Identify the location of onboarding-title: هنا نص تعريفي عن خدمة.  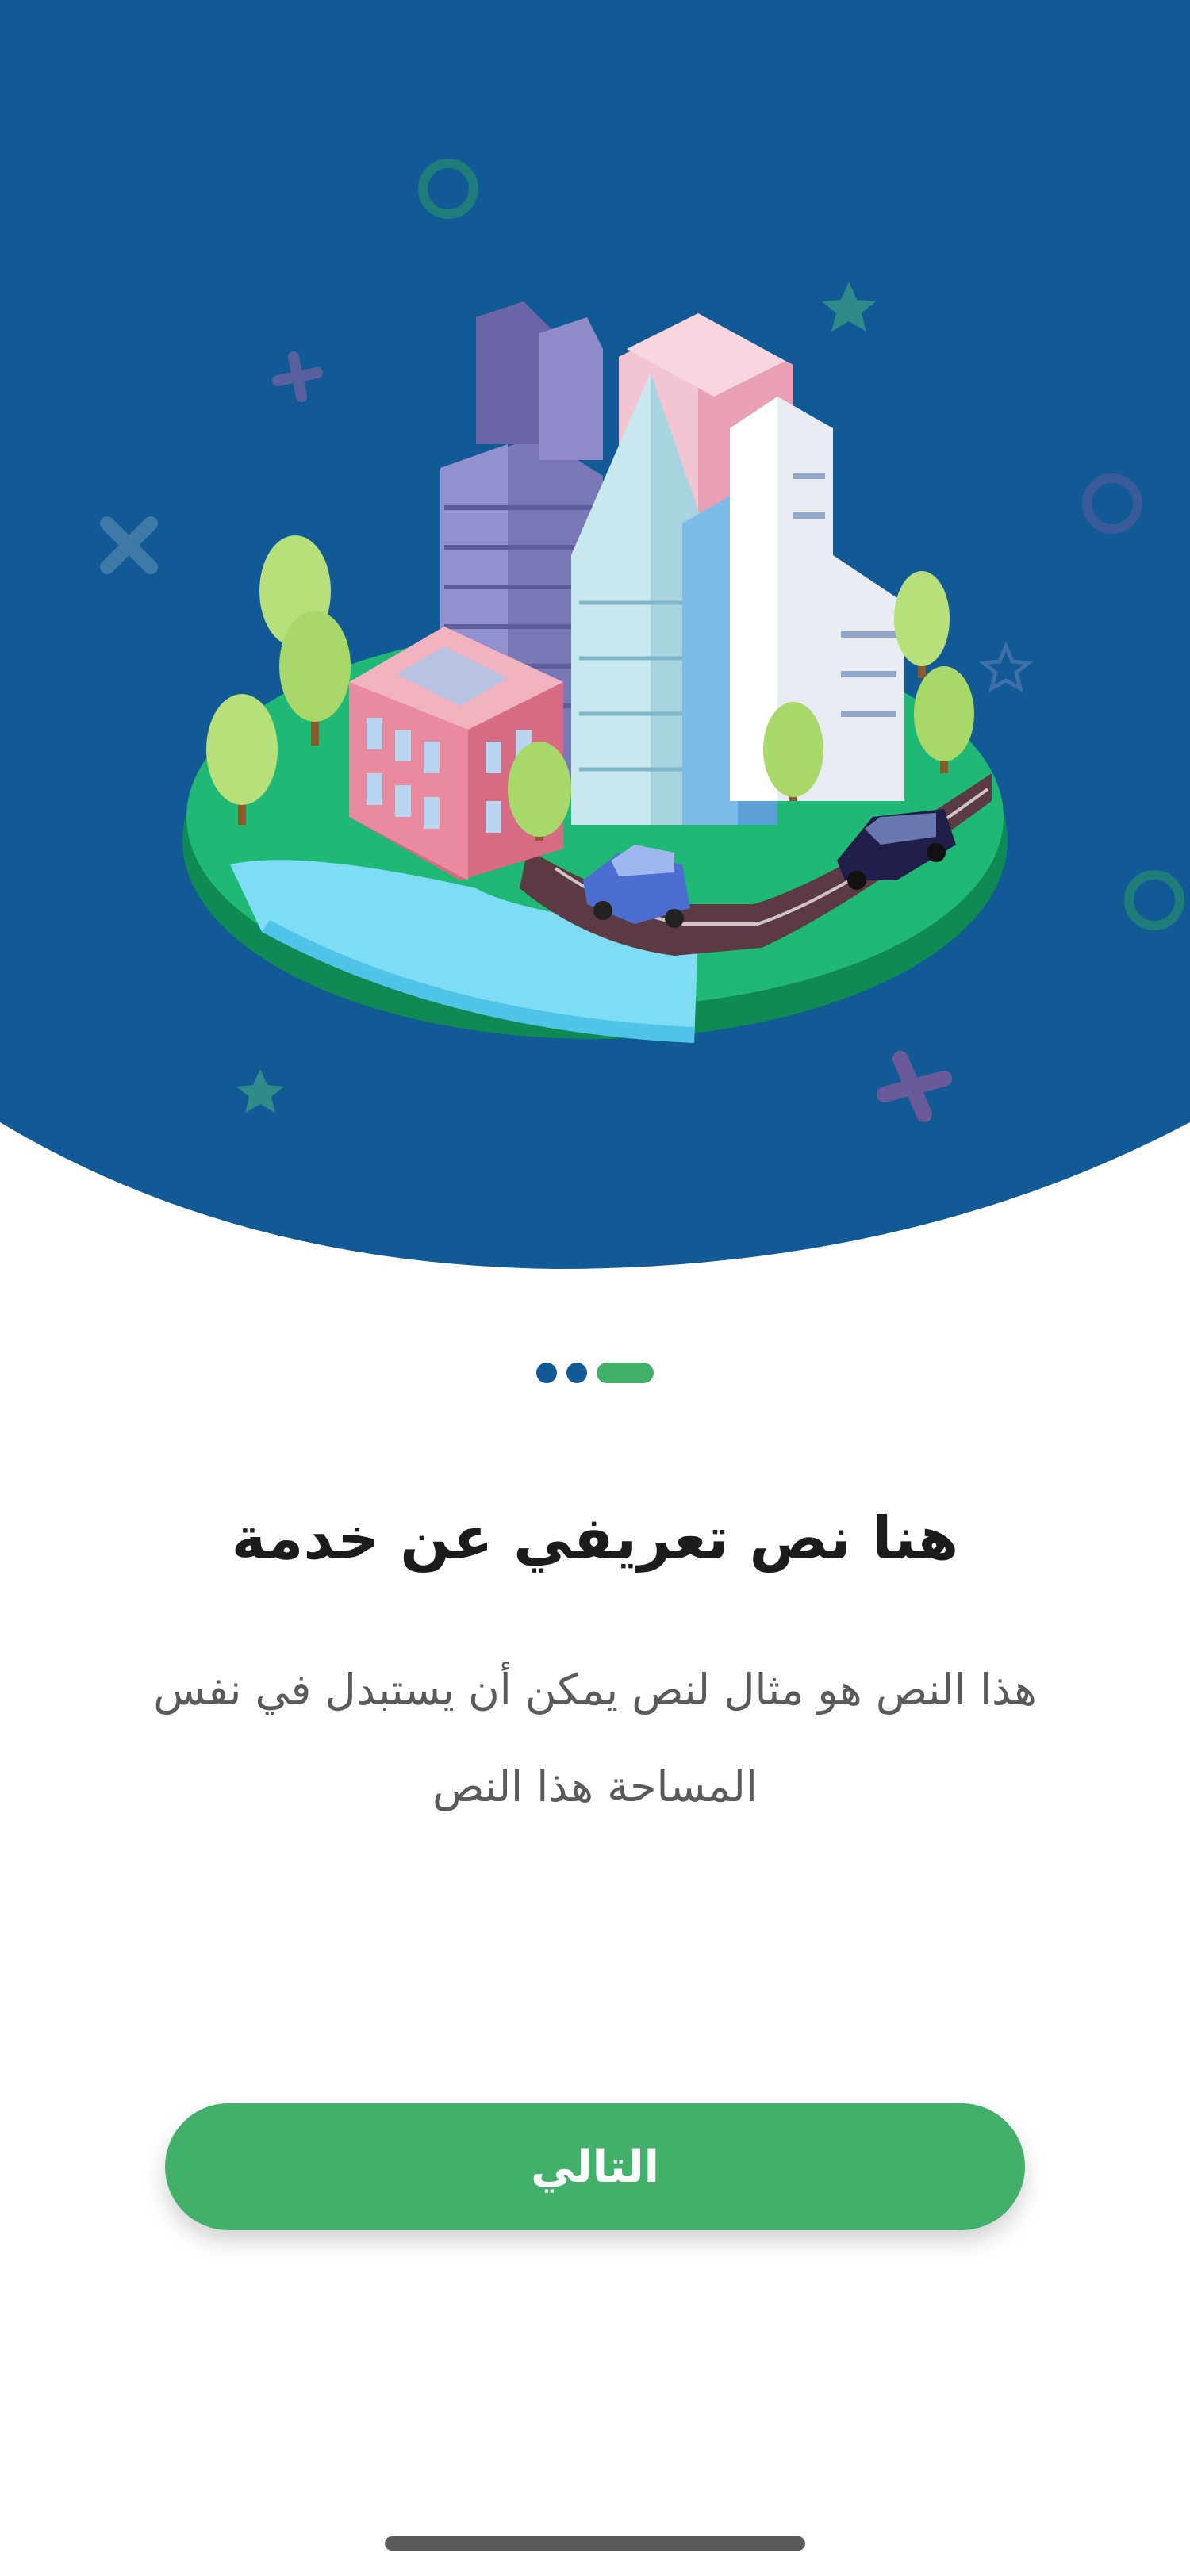
(595, 1539).